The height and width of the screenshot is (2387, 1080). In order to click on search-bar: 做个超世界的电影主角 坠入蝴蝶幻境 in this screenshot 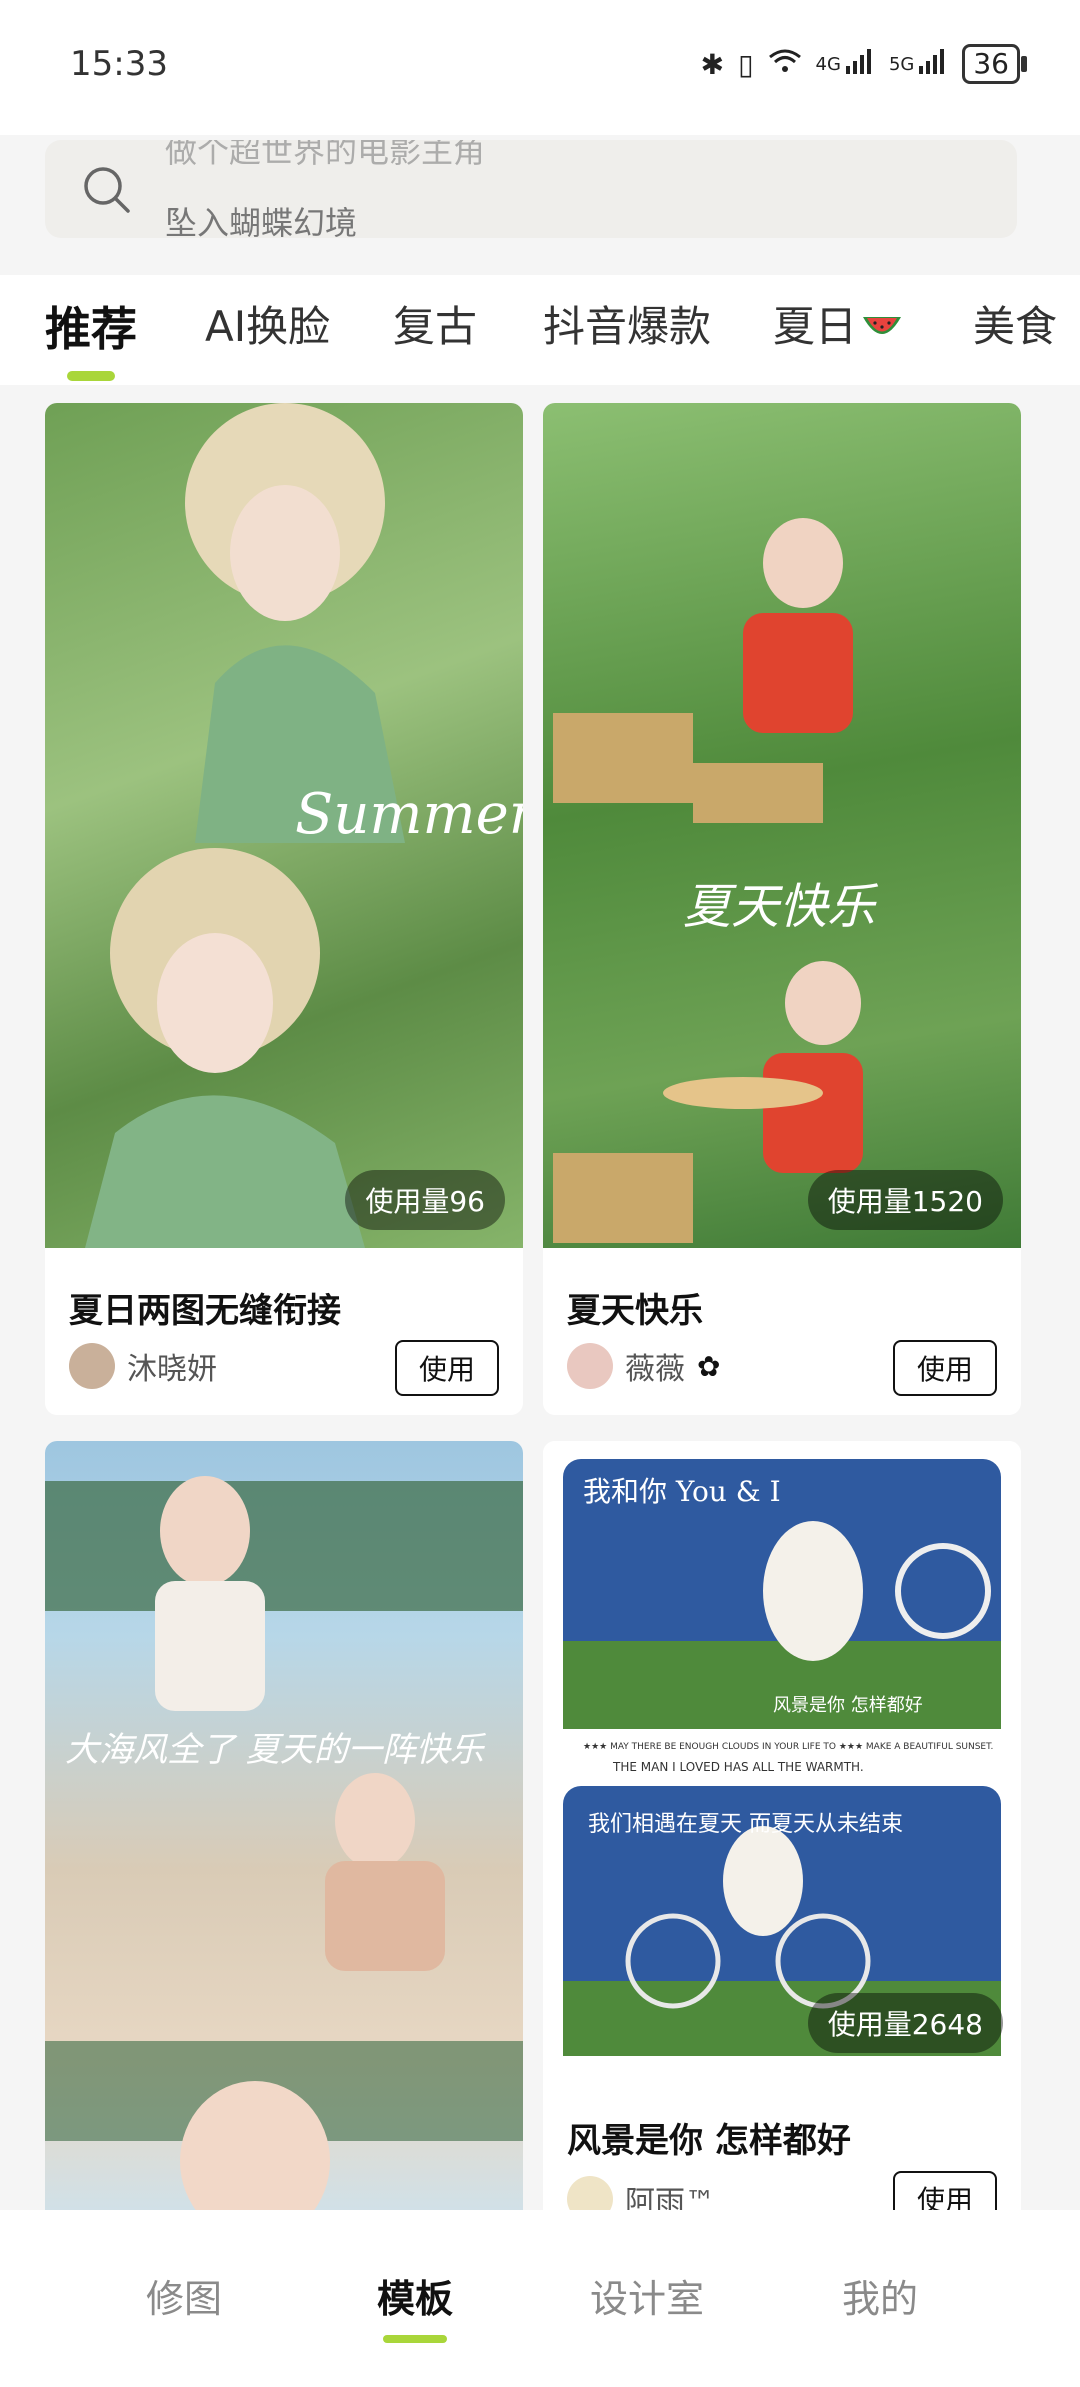, I will do `click(531, 189)`.